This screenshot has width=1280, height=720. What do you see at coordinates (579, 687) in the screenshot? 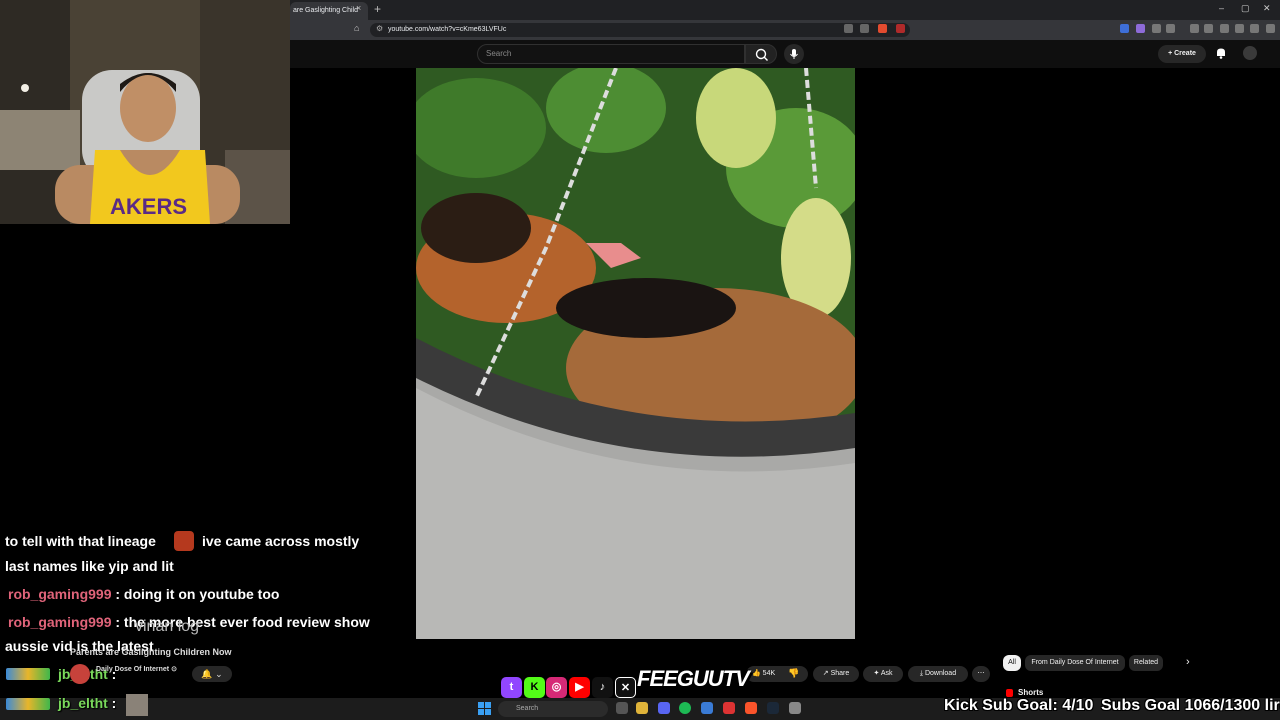
I see `youtube-icon: ▶` at bounding box center [579, 687].